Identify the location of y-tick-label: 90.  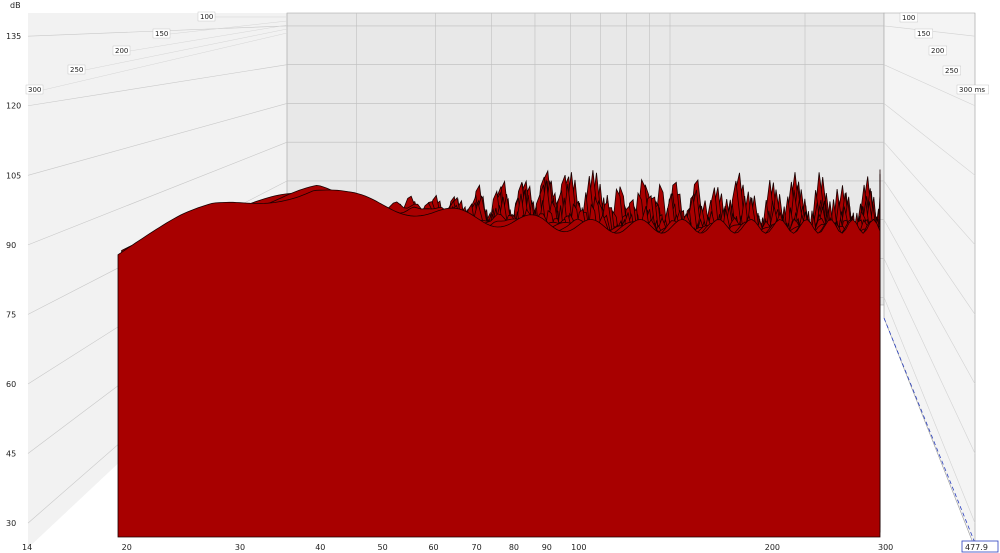
(11, 245).